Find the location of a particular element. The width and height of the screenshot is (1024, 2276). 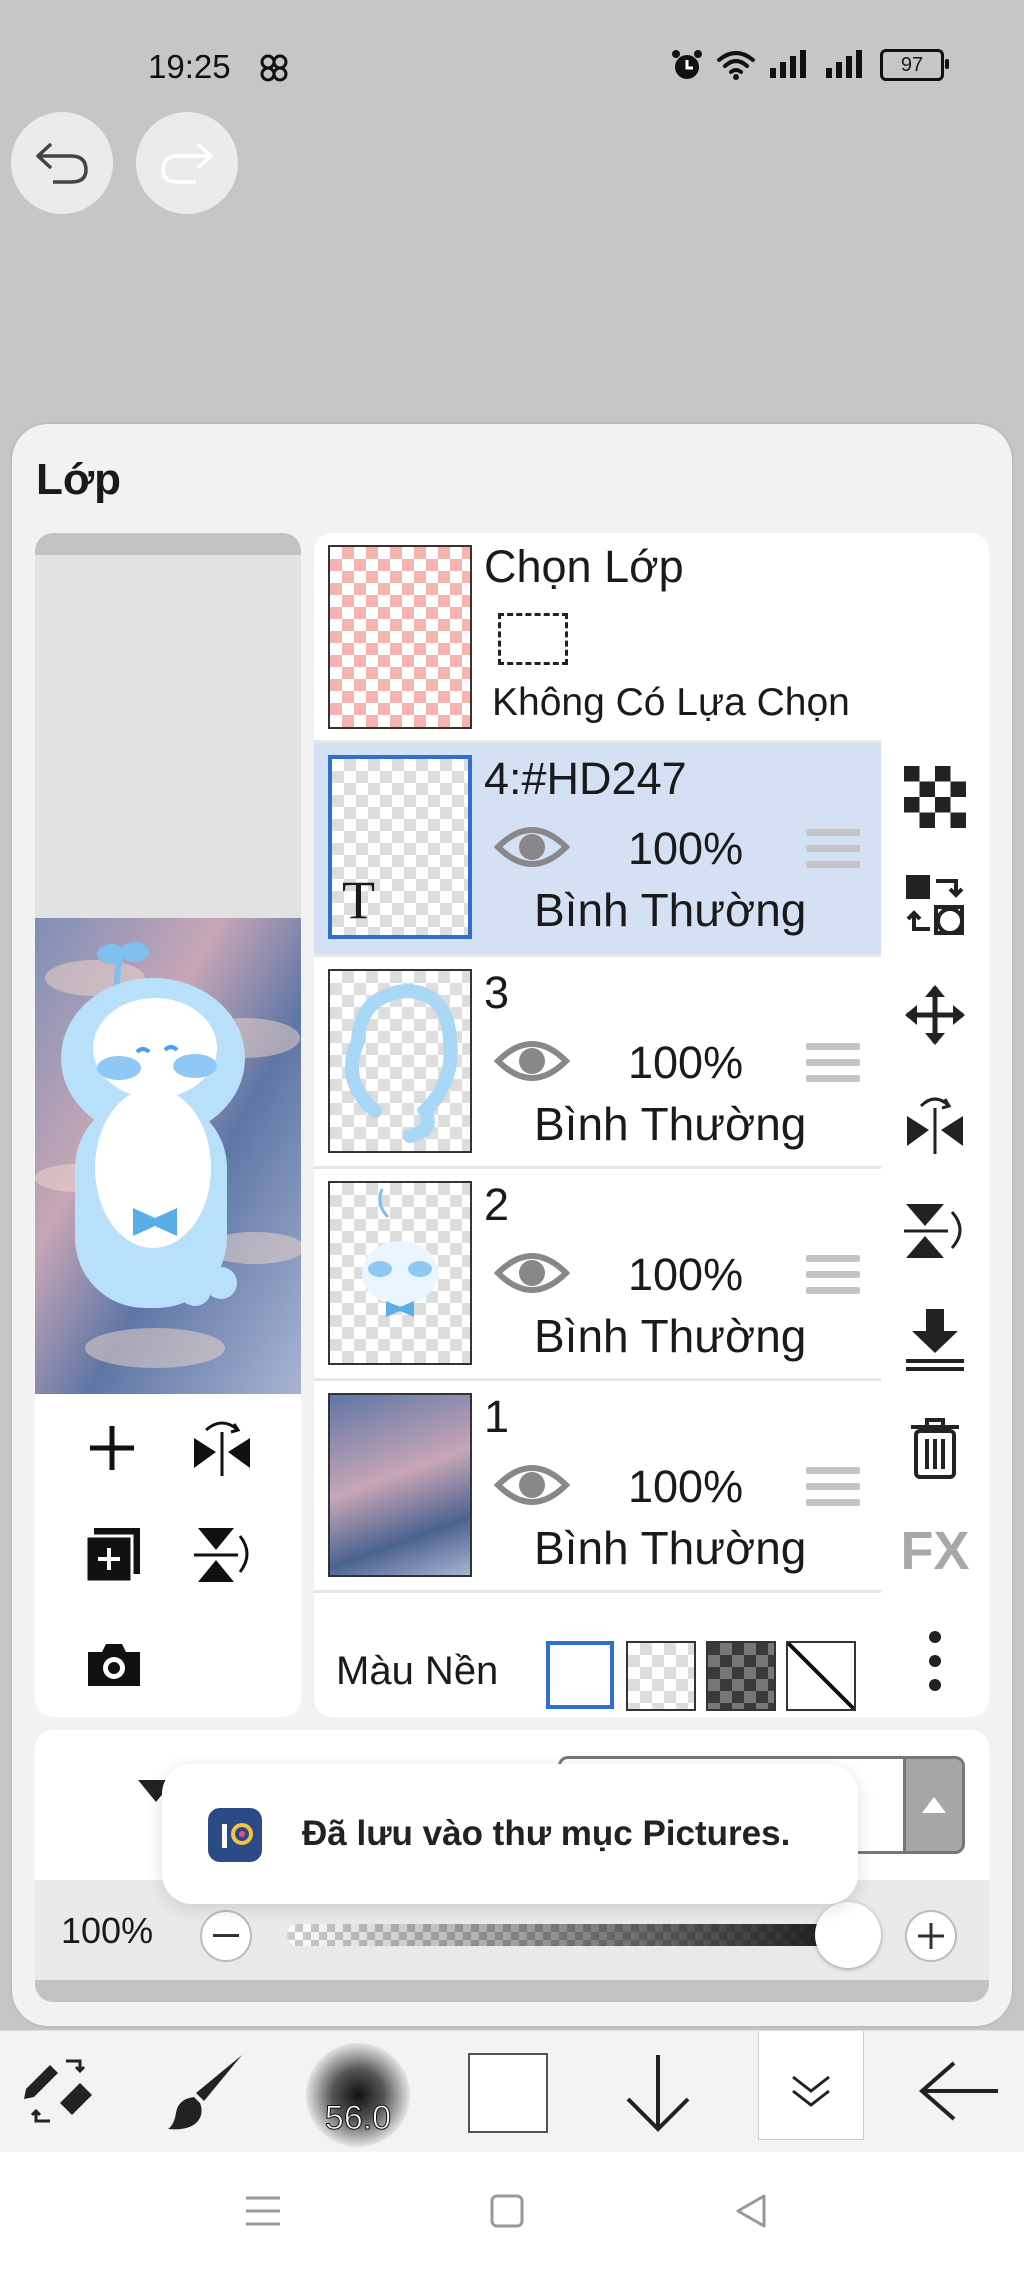

checker-icon is located at coordinates (935, 797).